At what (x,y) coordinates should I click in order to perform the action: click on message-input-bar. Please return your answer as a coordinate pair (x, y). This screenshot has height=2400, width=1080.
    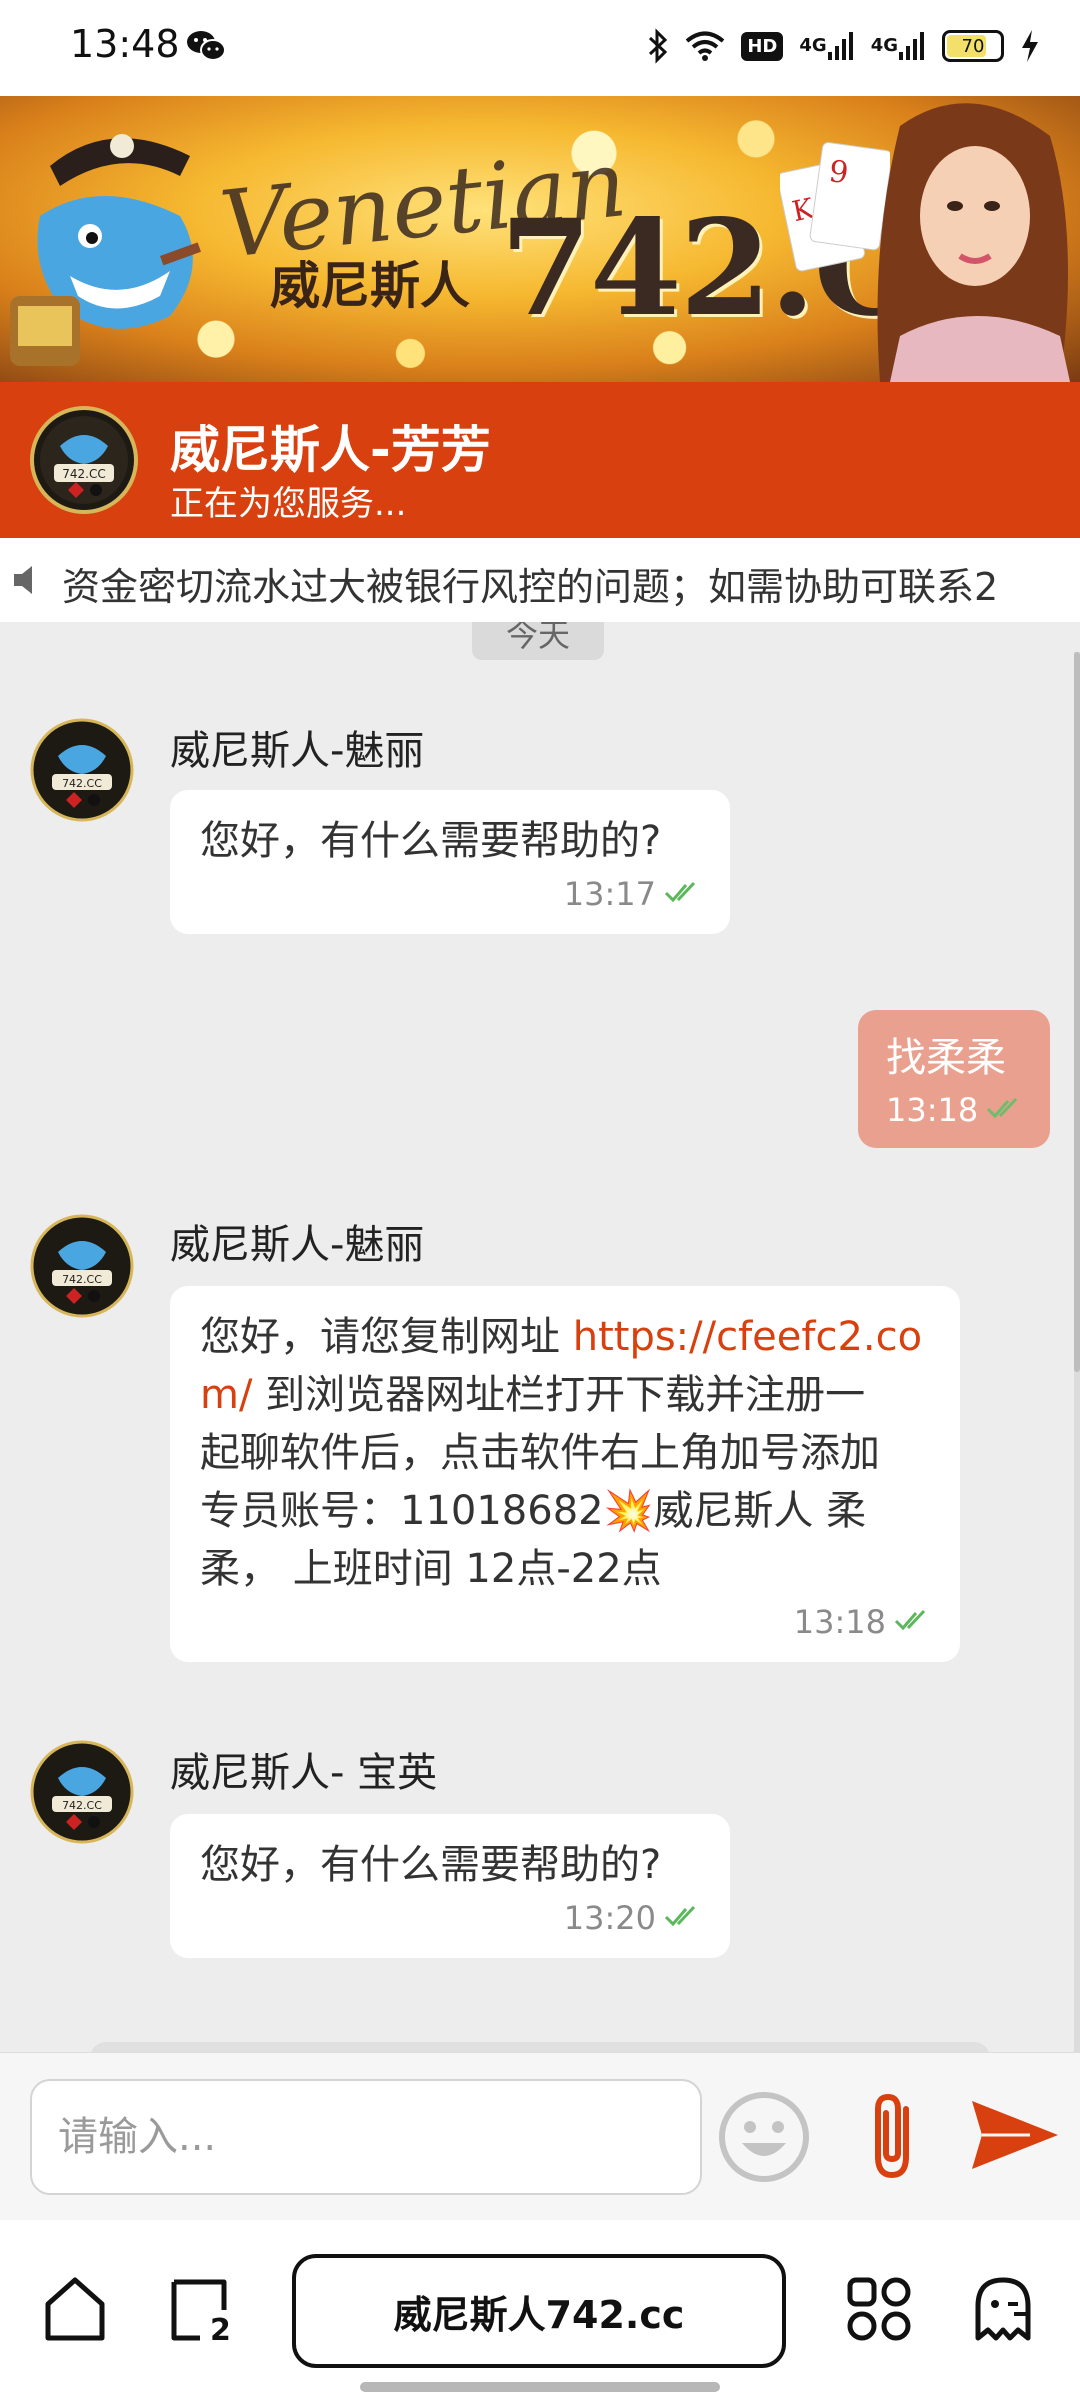
    Looking at the image, I should click on (540, 2136).